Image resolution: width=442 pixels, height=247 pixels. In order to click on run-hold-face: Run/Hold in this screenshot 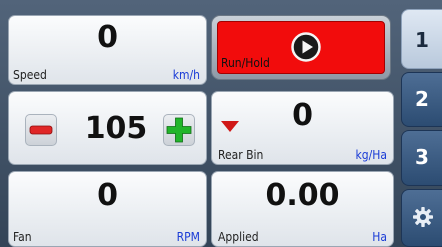, I will do `click(301, 47)`.